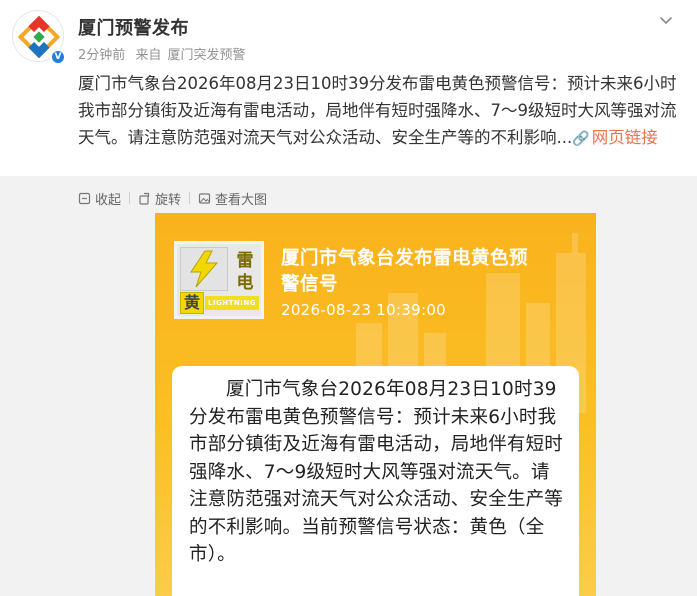 The height and width of the screenshot is (596, 697). I want to click on image-toolbar: 收起 旋转 查看大图, so click(172, 198).